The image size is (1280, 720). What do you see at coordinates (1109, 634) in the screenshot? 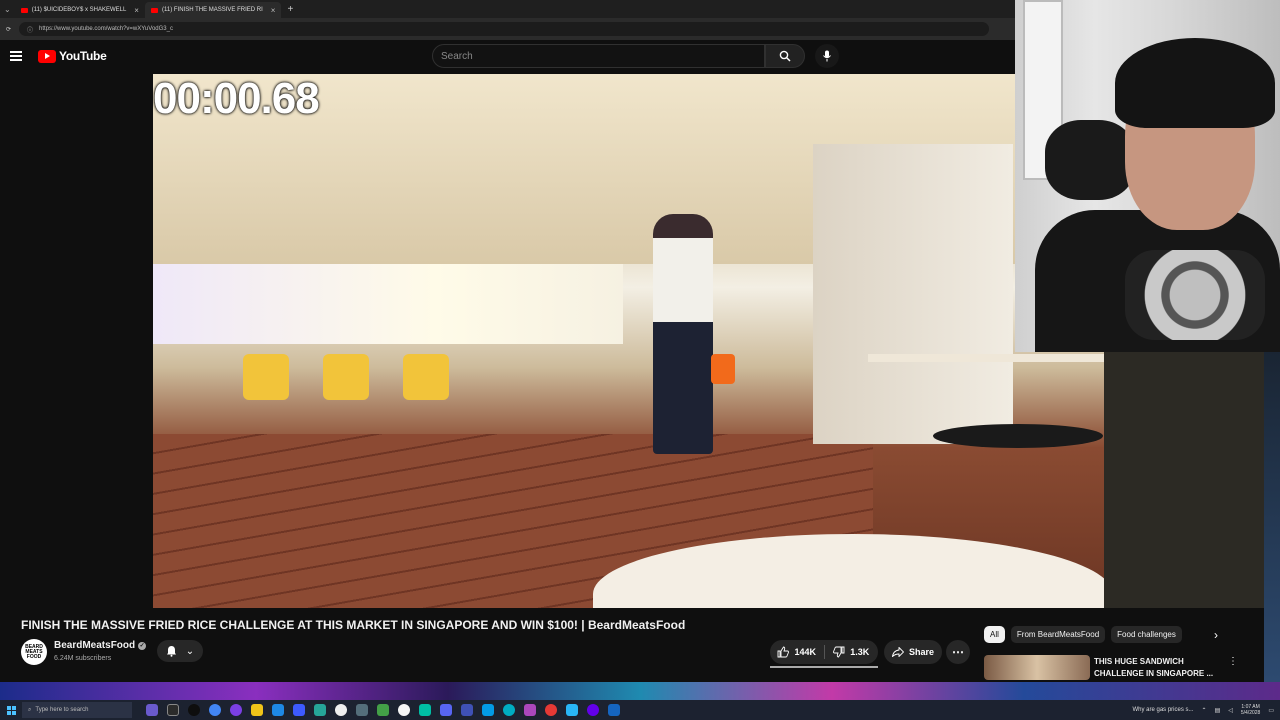
I see `recommendation-chips: All From BeardMeatsFood Food challenges` at bounding box center [1109, 634].